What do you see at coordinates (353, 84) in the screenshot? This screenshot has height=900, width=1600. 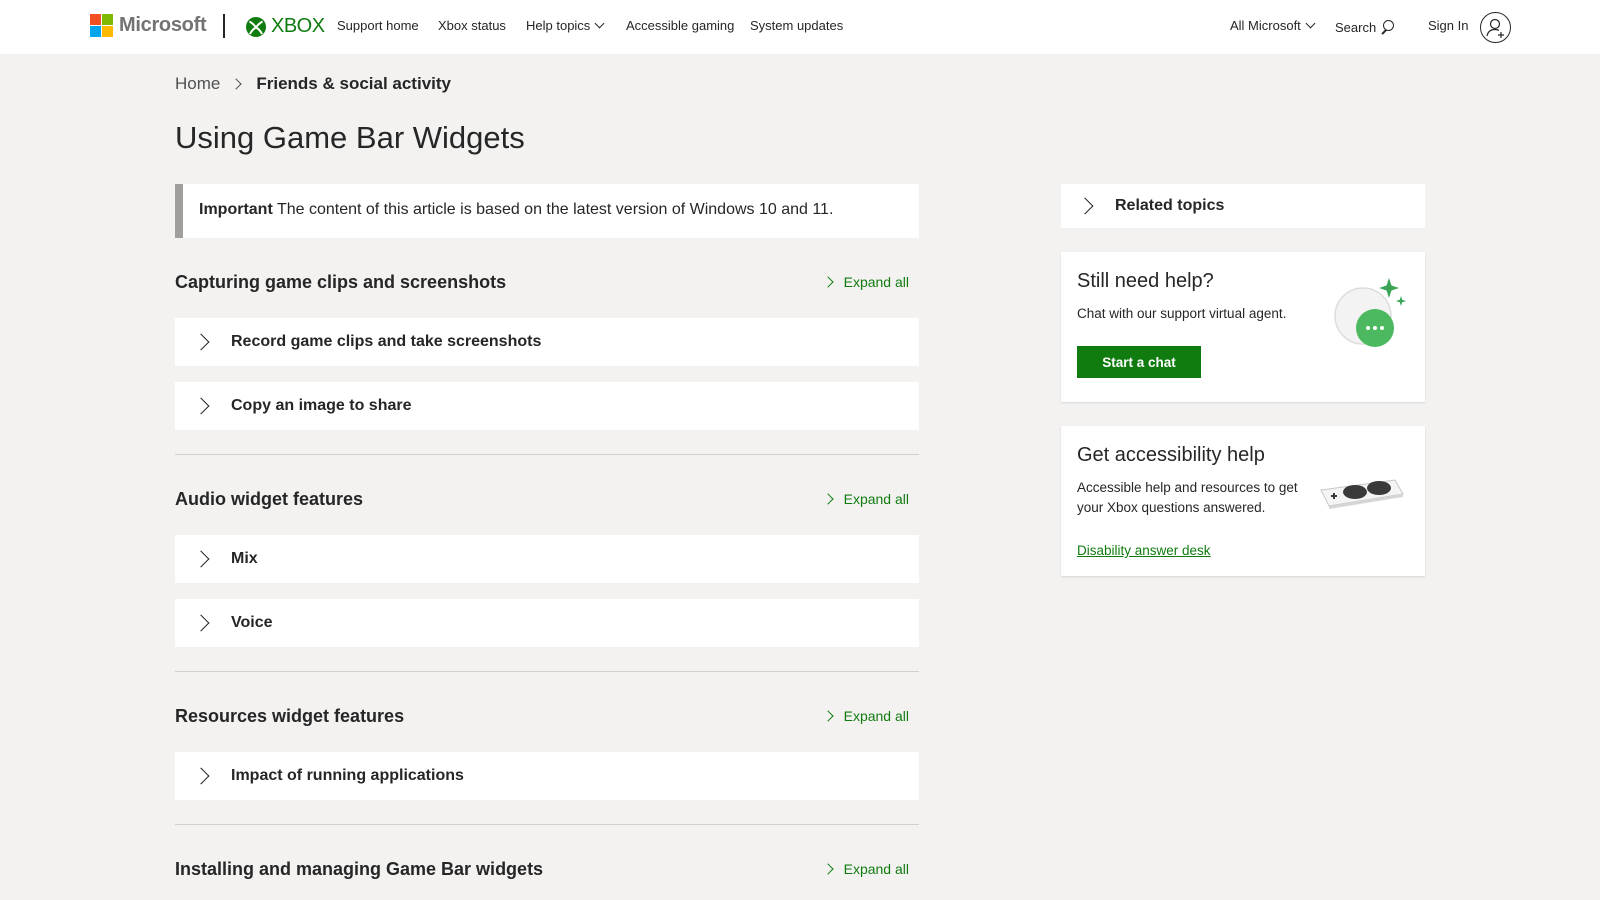 I see `breadcrumb-current: Friends & social activity` at bounding box center [353, 84].